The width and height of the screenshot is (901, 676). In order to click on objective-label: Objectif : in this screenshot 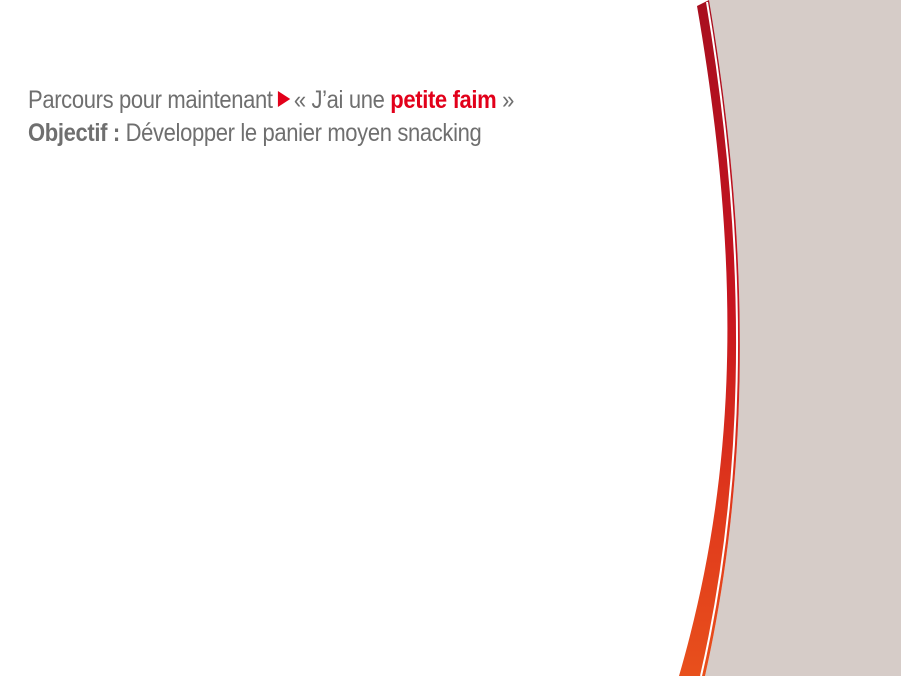, I will do `click(74, 133)`.